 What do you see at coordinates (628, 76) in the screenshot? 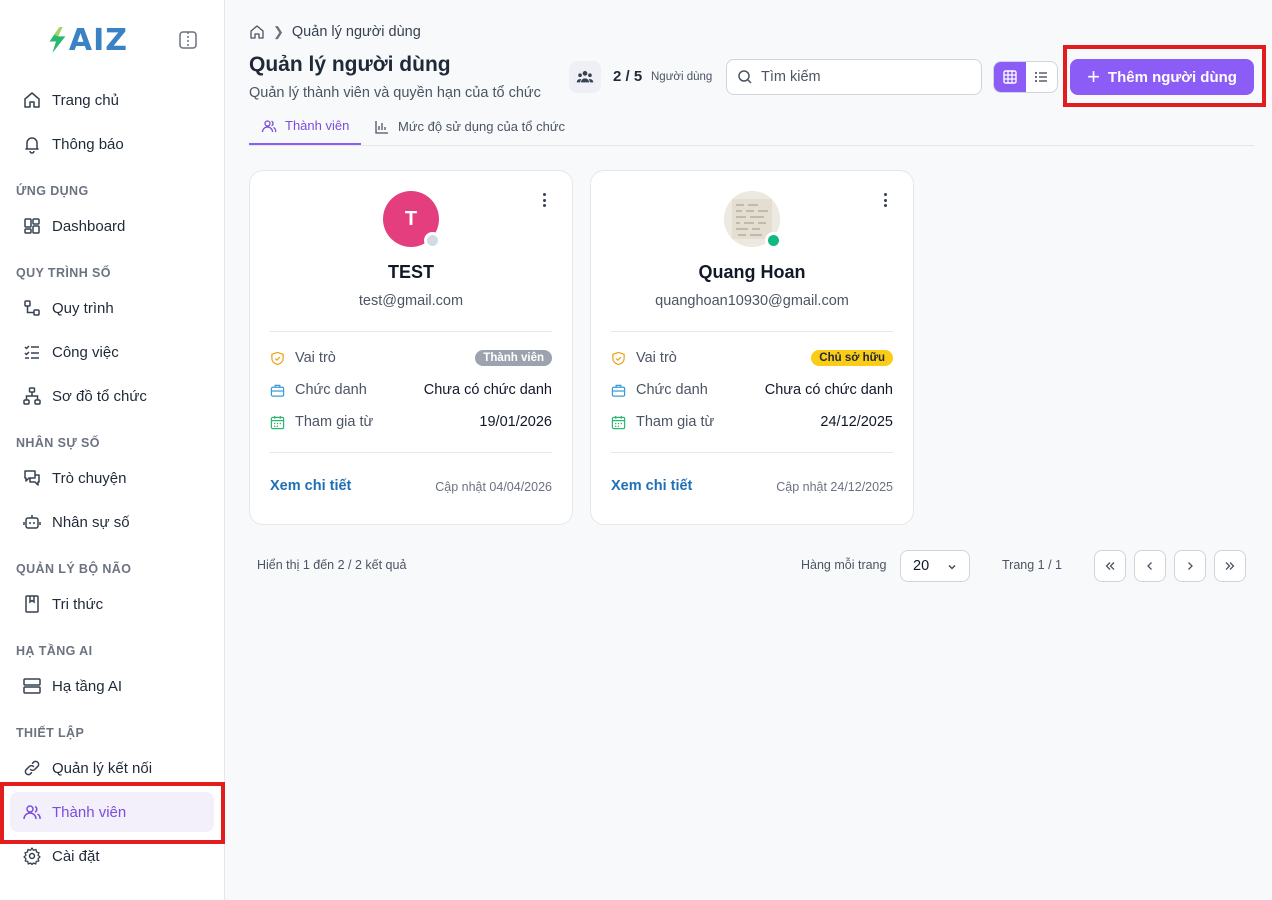
I see `user-count-value: 2 / 5` at bounding box center [628, 76].